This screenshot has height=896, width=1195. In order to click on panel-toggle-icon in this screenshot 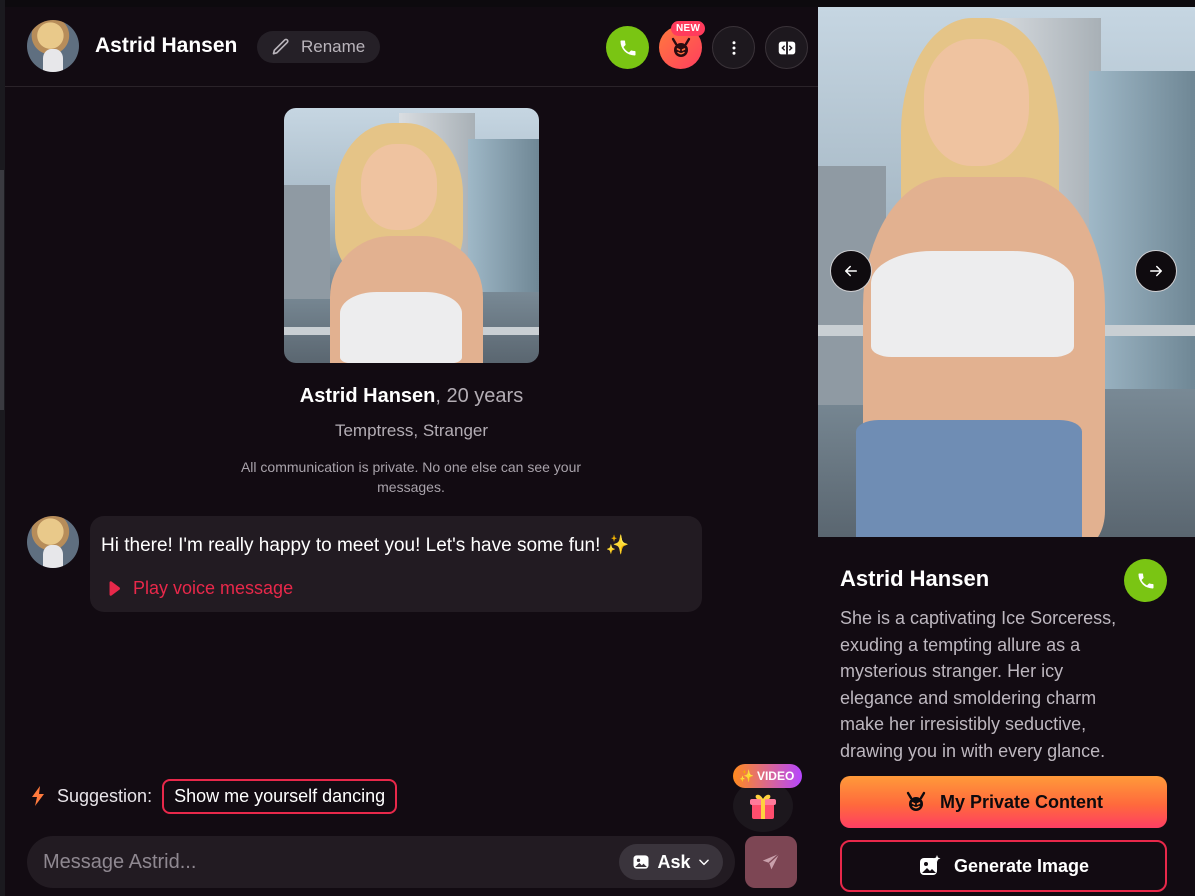, I will do `click(786, 47)`.